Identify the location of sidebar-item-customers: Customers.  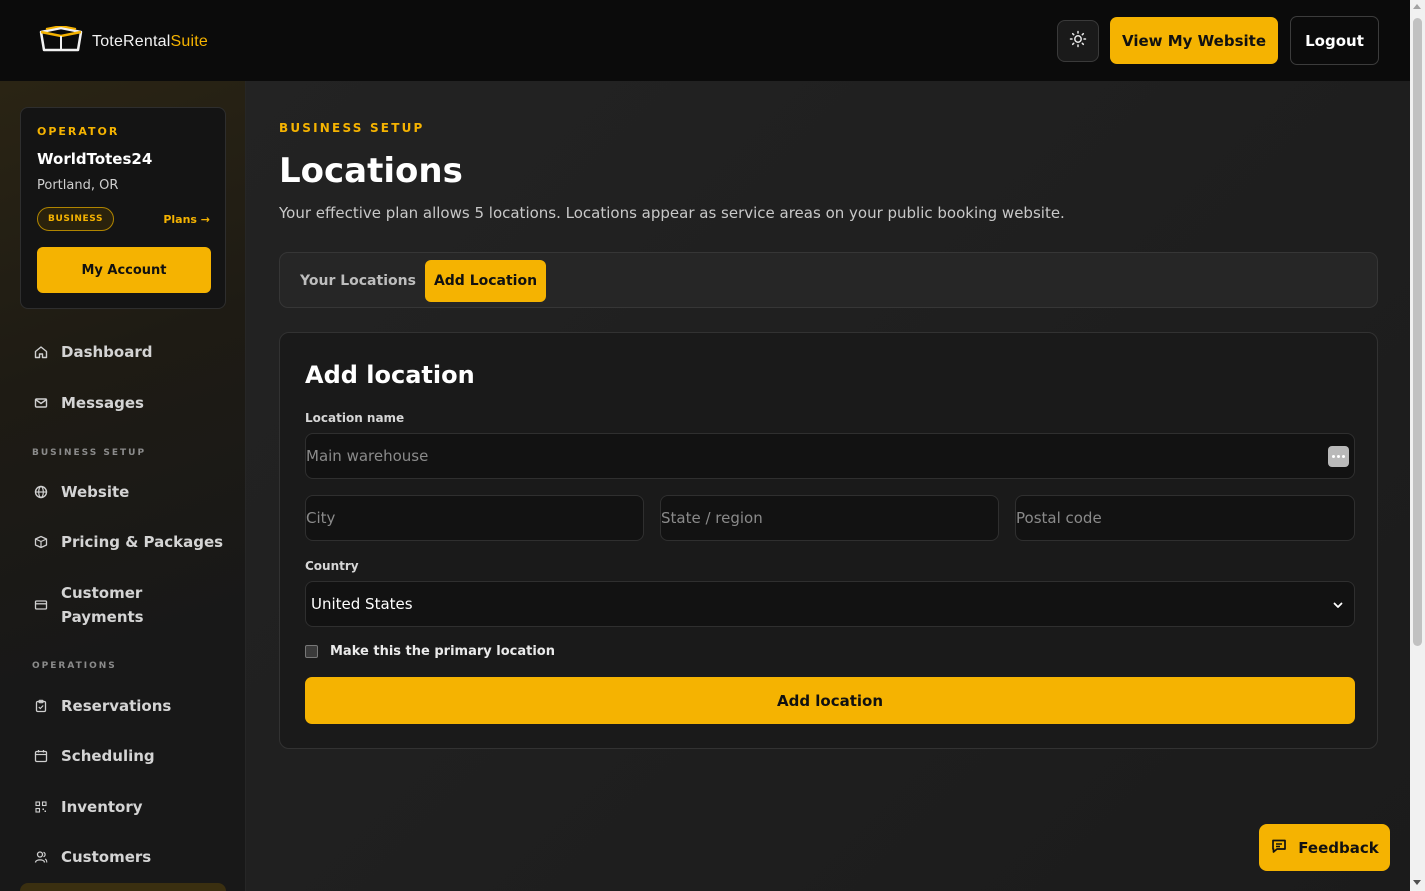
(92, 857).